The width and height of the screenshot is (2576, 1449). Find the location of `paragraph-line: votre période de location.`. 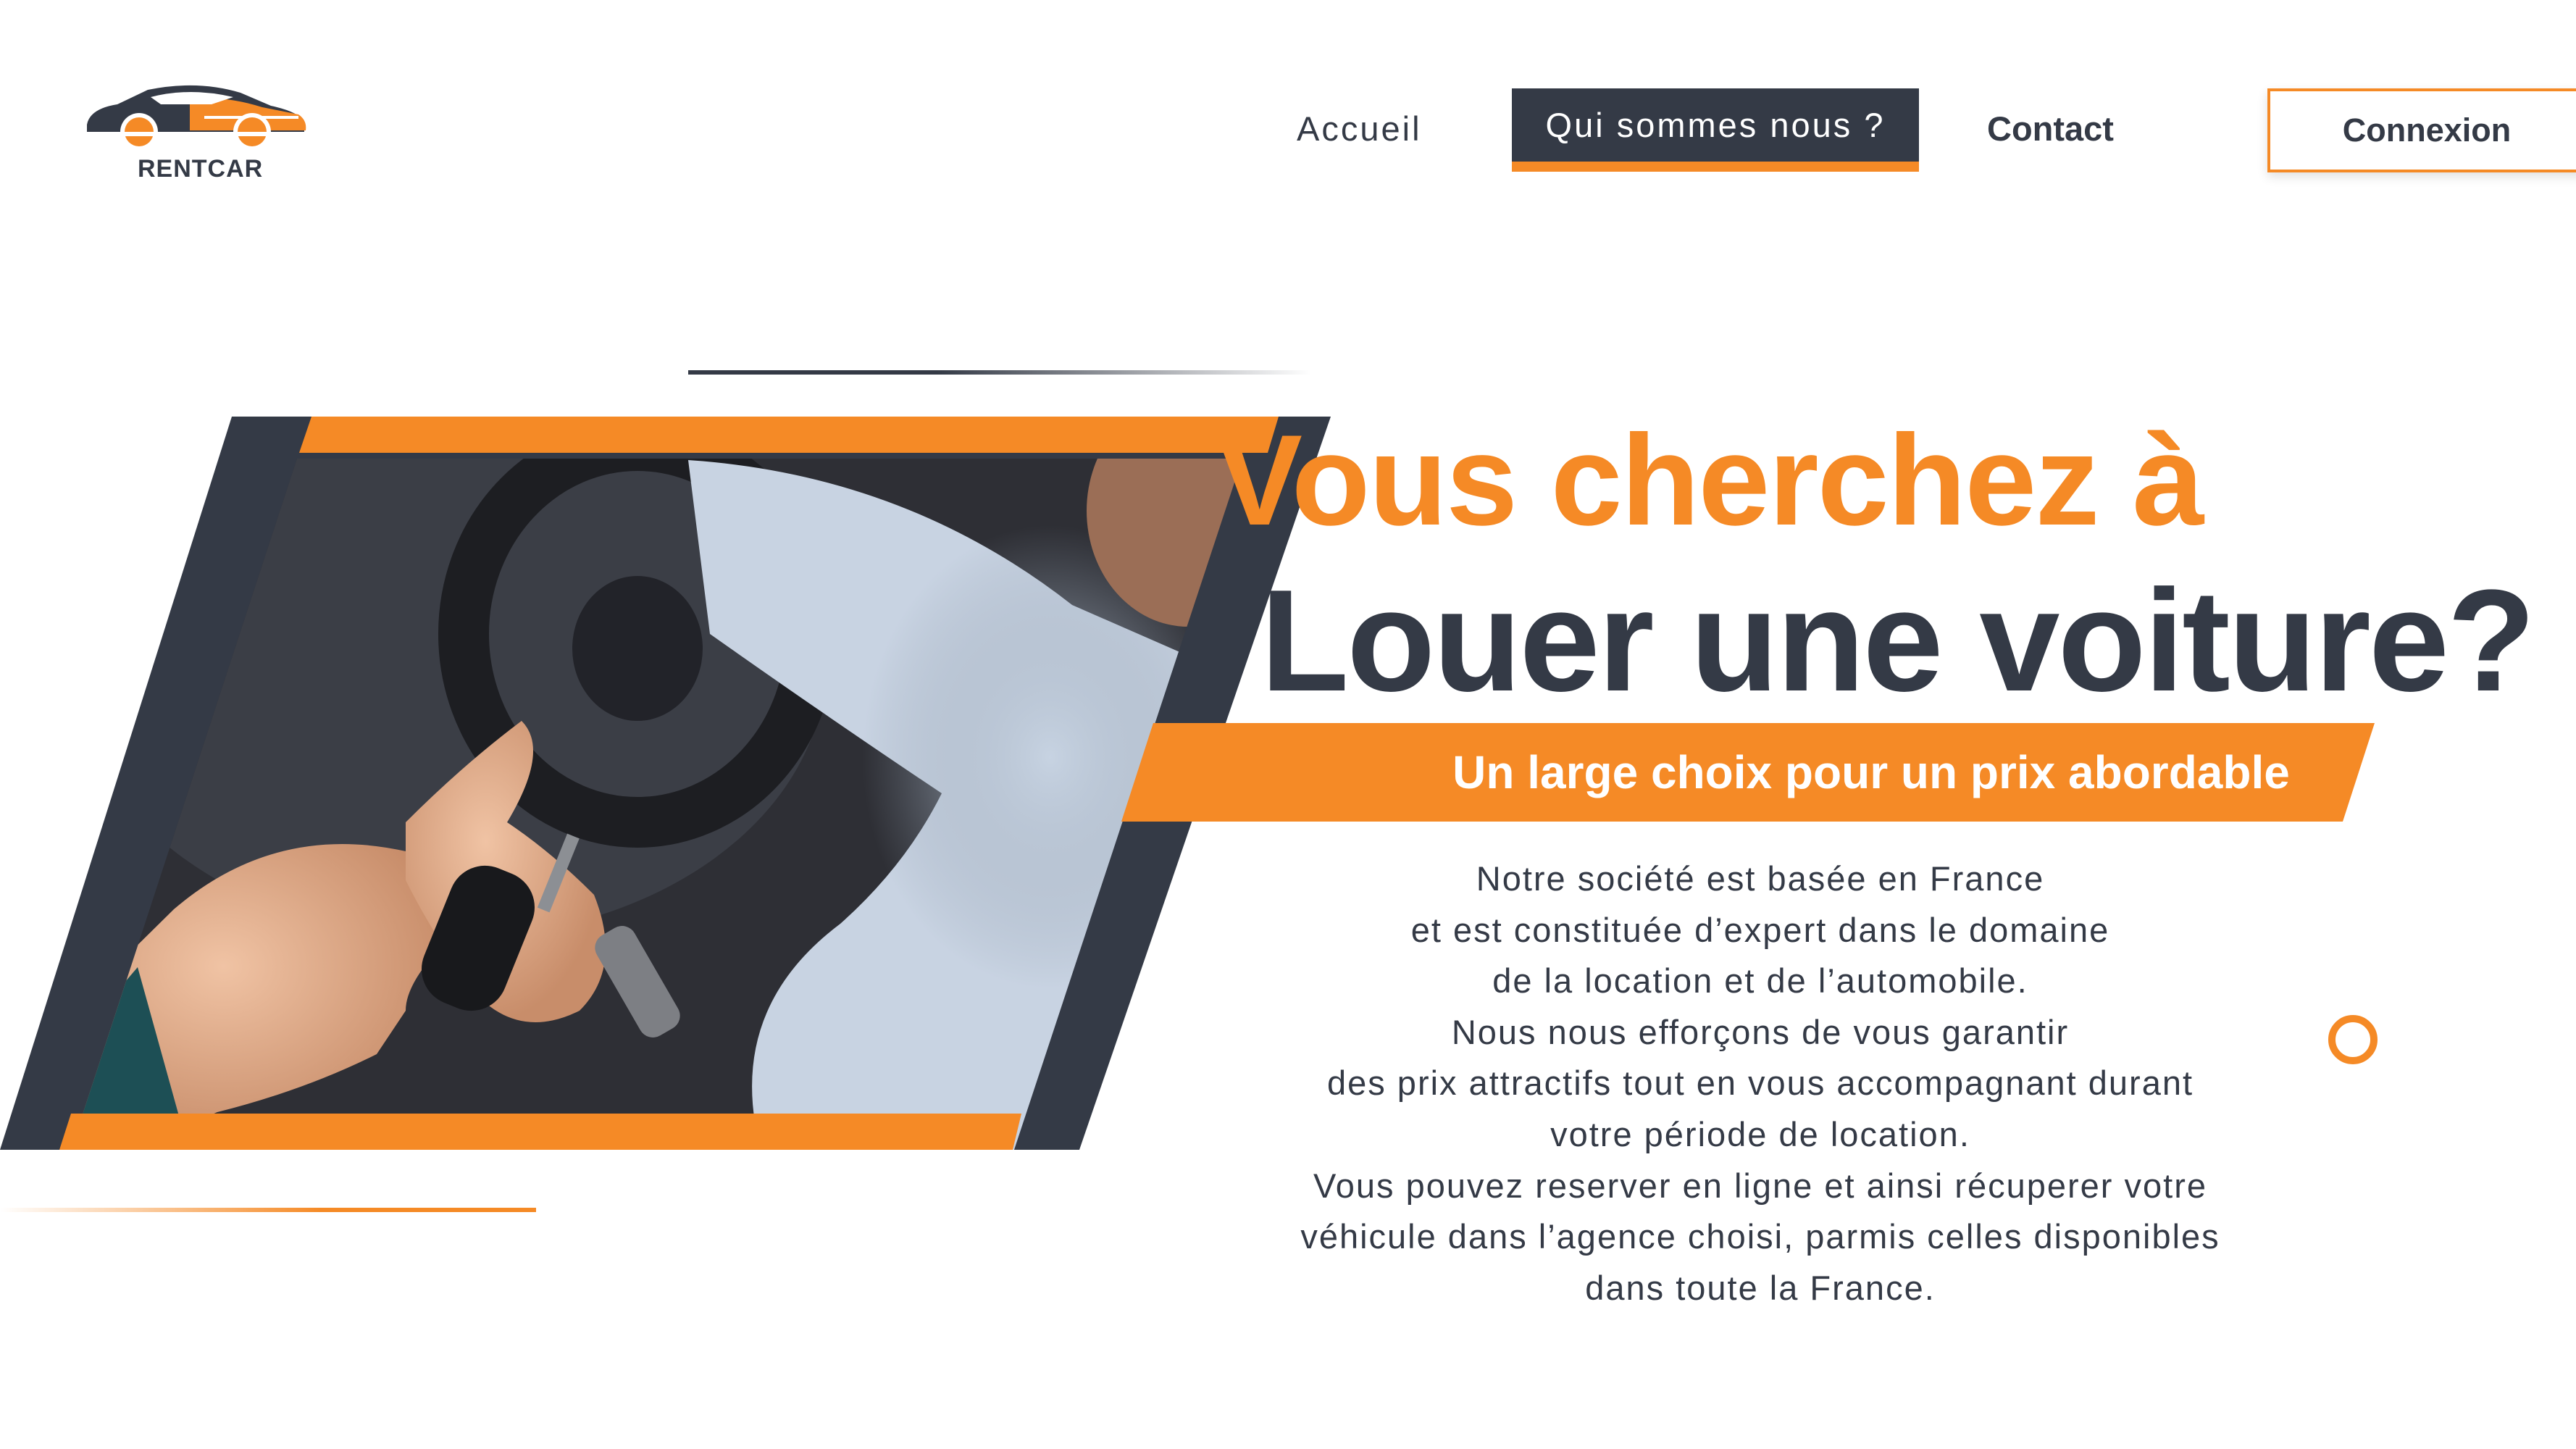

paragraph-line: votre période de location. is located at coordinates (1760, 1133).